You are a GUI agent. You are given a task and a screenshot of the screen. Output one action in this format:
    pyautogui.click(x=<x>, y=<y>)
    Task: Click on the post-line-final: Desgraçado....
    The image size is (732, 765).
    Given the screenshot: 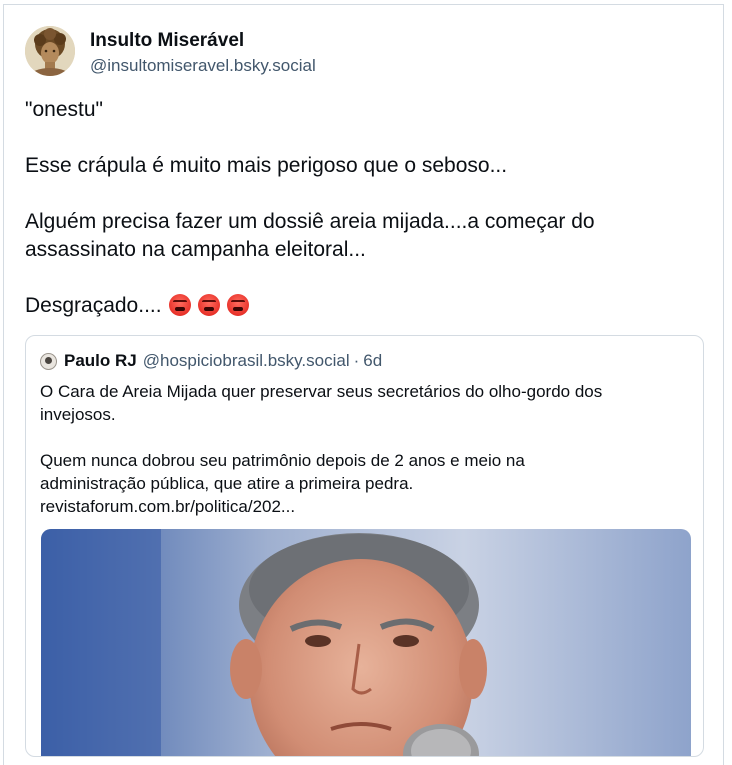 What is the action you would take?
    pyautogui.click(x=365, y=306)
    